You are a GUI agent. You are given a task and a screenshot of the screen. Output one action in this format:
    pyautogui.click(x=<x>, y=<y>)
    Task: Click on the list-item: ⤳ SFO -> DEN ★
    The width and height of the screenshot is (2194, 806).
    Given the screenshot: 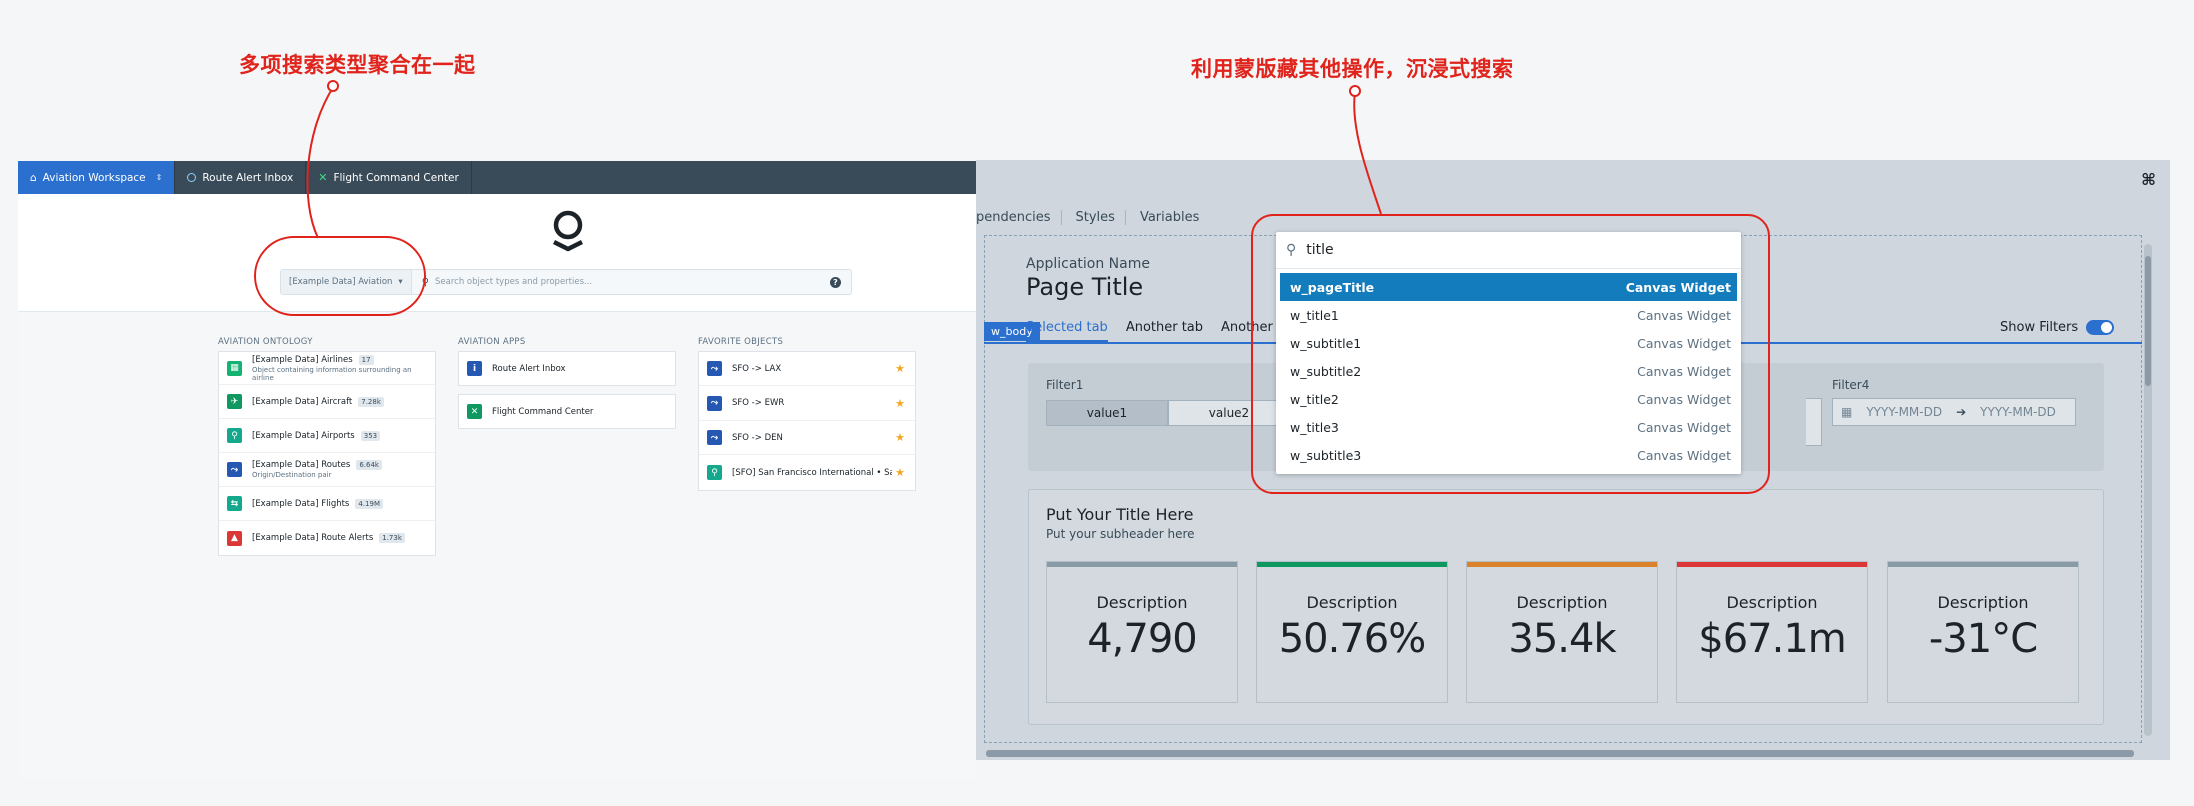 What is the action you would take?
    pyautogui.click(x=807, y=438)
    